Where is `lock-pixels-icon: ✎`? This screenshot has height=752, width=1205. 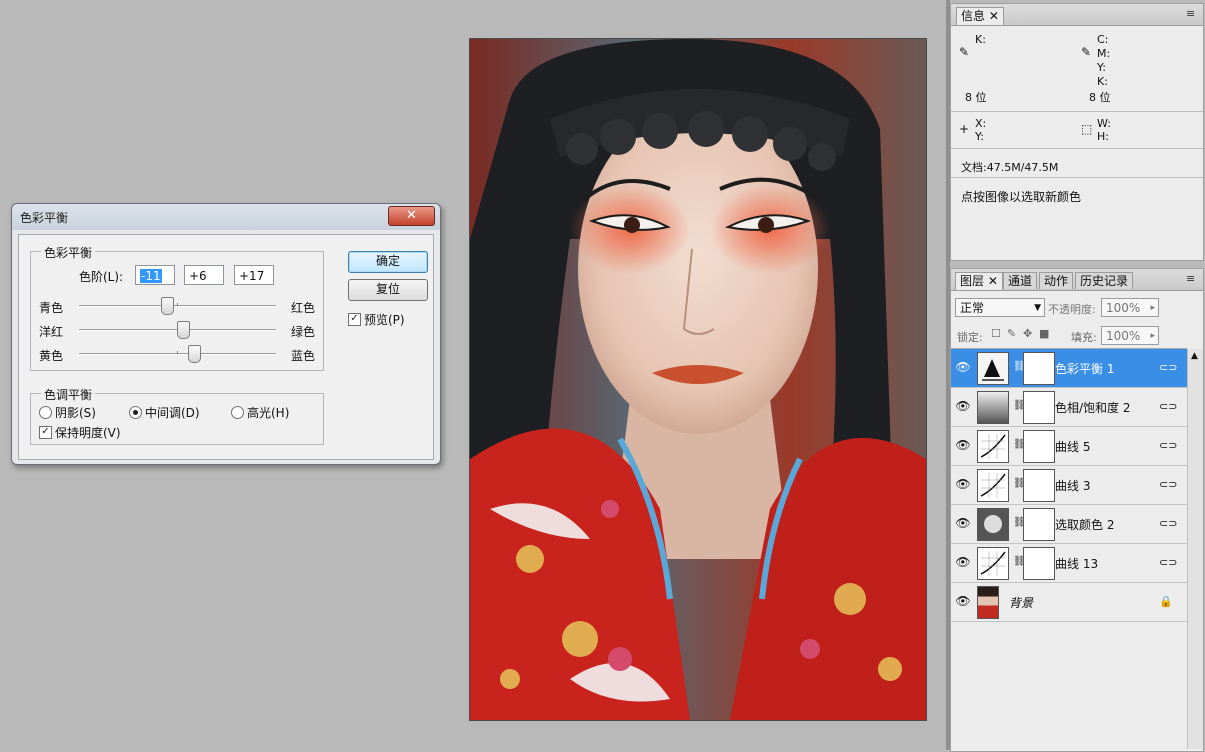 lock-pixels-icon: ✎ is located at coordinates (1011, 333).